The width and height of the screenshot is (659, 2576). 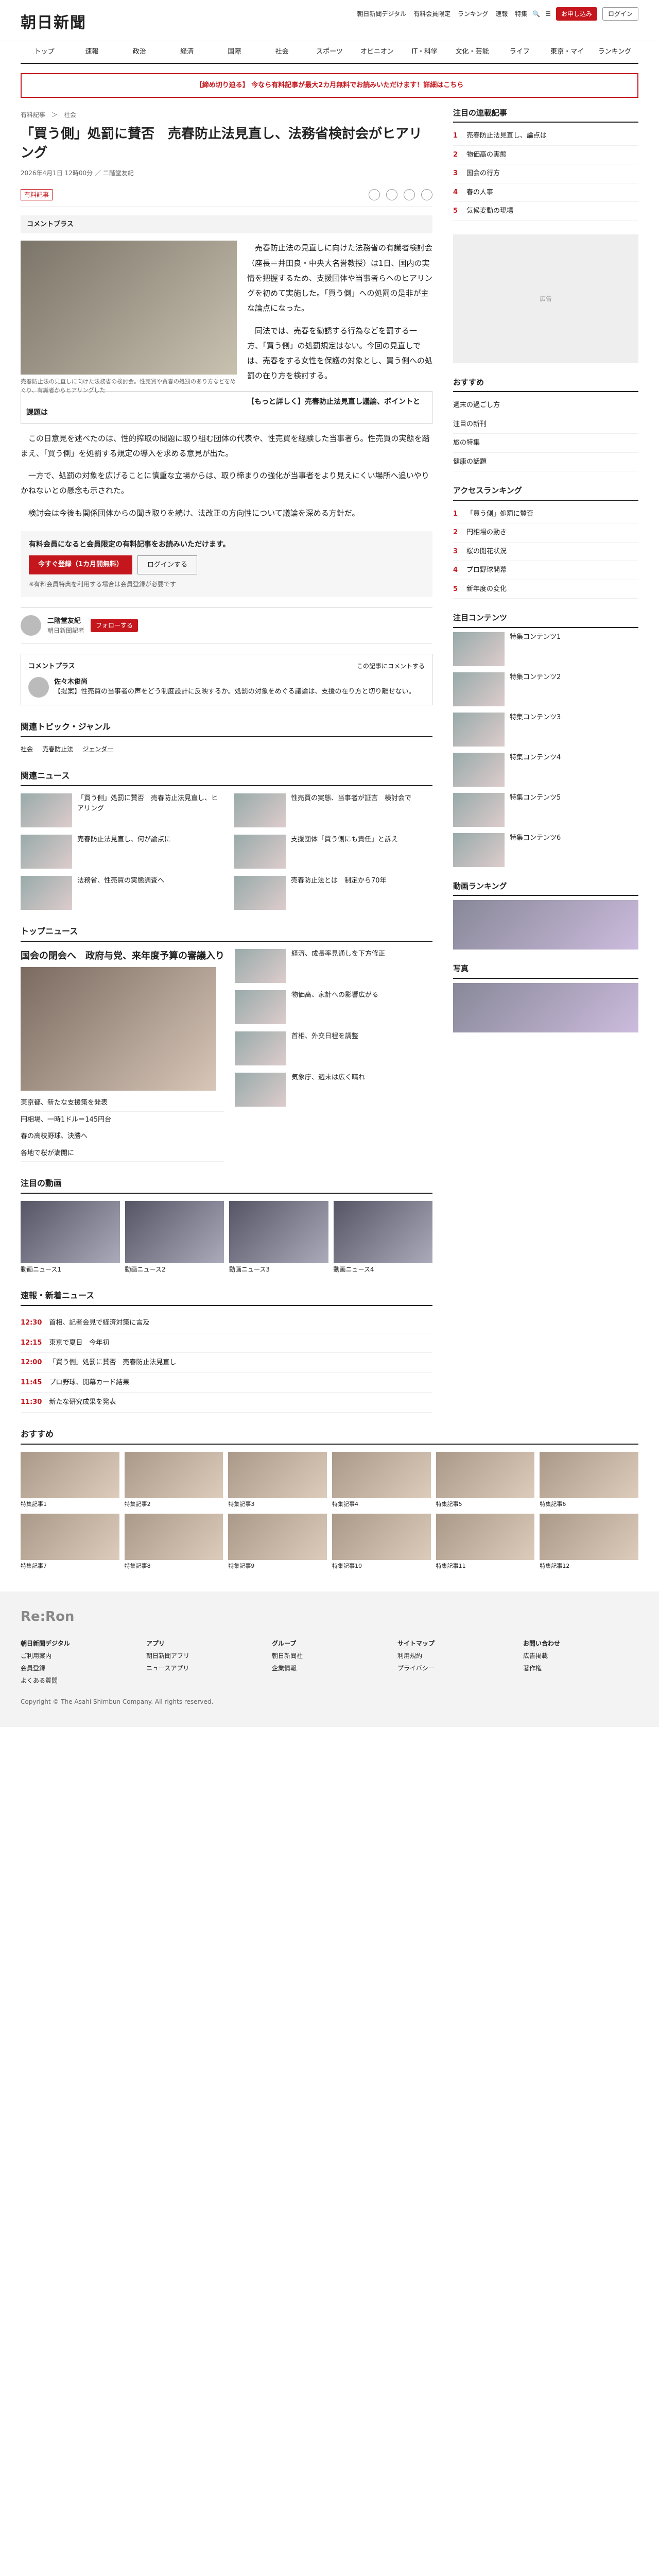 I want to click on promo-item: 特集記事4, so click(x=382, y=1480).